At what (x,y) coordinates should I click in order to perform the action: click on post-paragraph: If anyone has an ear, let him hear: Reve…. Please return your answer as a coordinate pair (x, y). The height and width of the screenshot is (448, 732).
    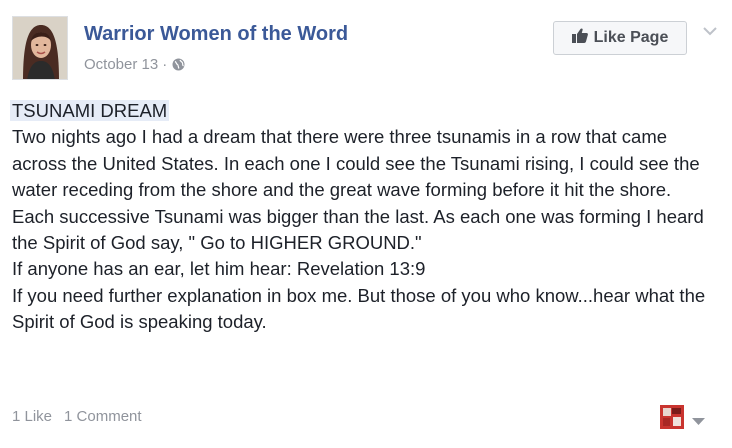
    Looking at the image, I should click on (219, 269).